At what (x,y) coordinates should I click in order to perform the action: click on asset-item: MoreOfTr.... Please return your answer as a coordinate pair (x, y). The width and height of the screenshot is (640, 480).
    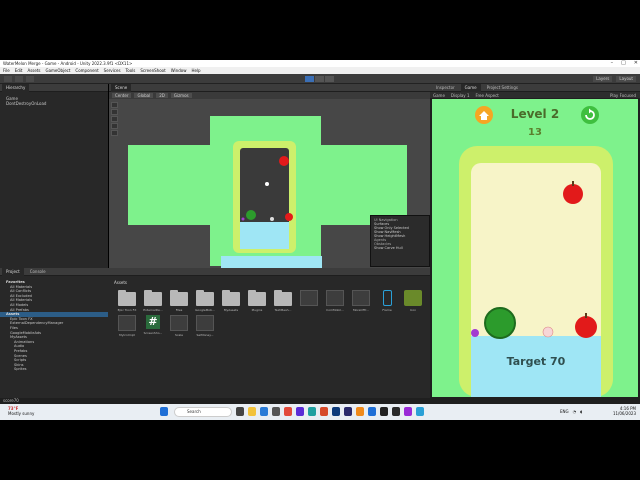
    Looking at the image, I should click on (361, 301).